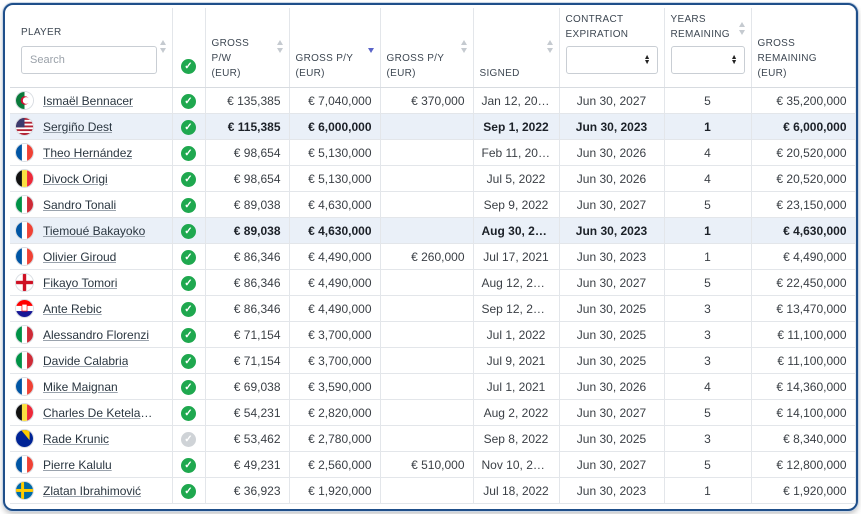  Describe the element at coordinates (247, 360) in the screenshot. I see `cell-gross-pw: € 71,154` at that location.